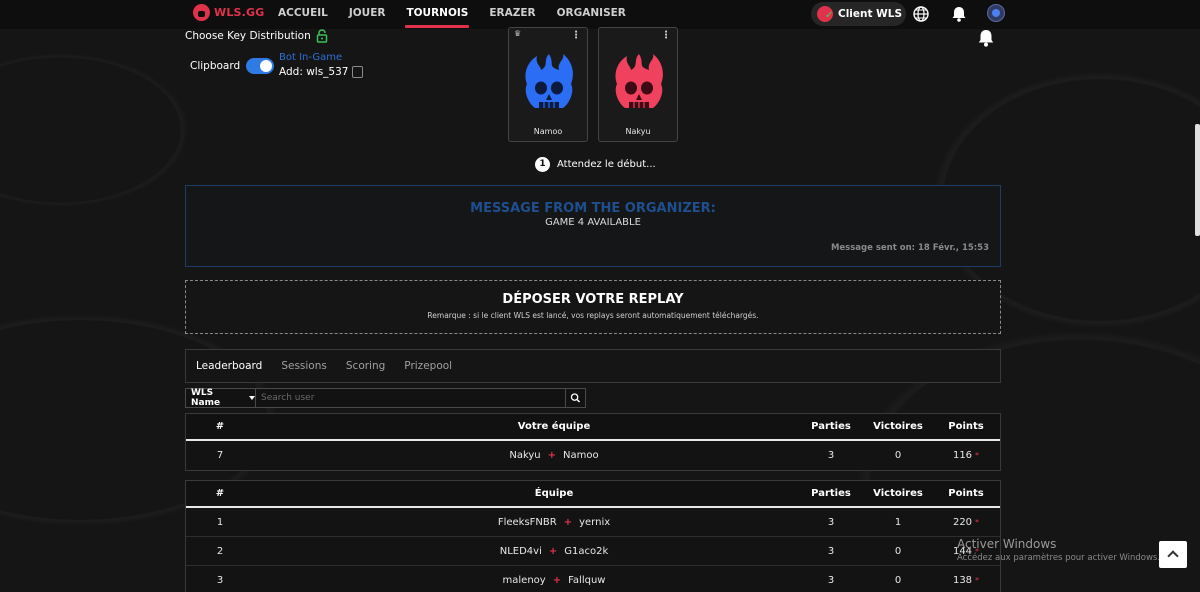 Image resolution: width=1200 pixels, height=592 pixels. What do you see at coordinates (977, 455) in the screenshot?
I see `asterisk-icon: *` at bounding box center [977, 455].